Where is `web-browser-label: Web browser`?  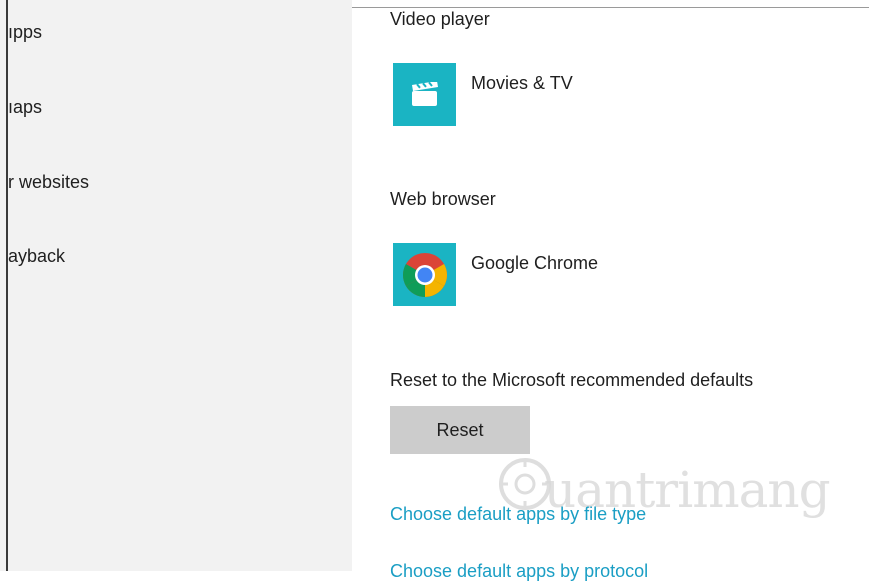 web-browser-label: Web browser is located at coordinates (443, 199).